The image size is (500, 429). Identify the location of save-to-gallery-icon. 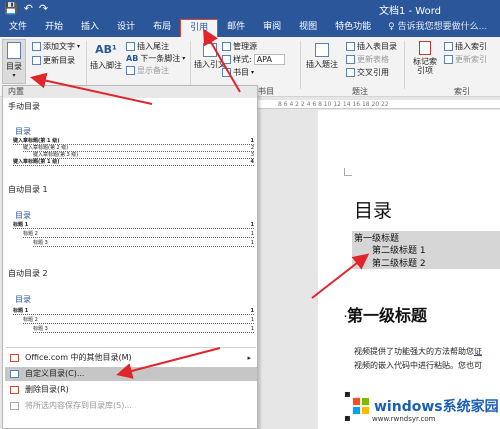
(14, 406).